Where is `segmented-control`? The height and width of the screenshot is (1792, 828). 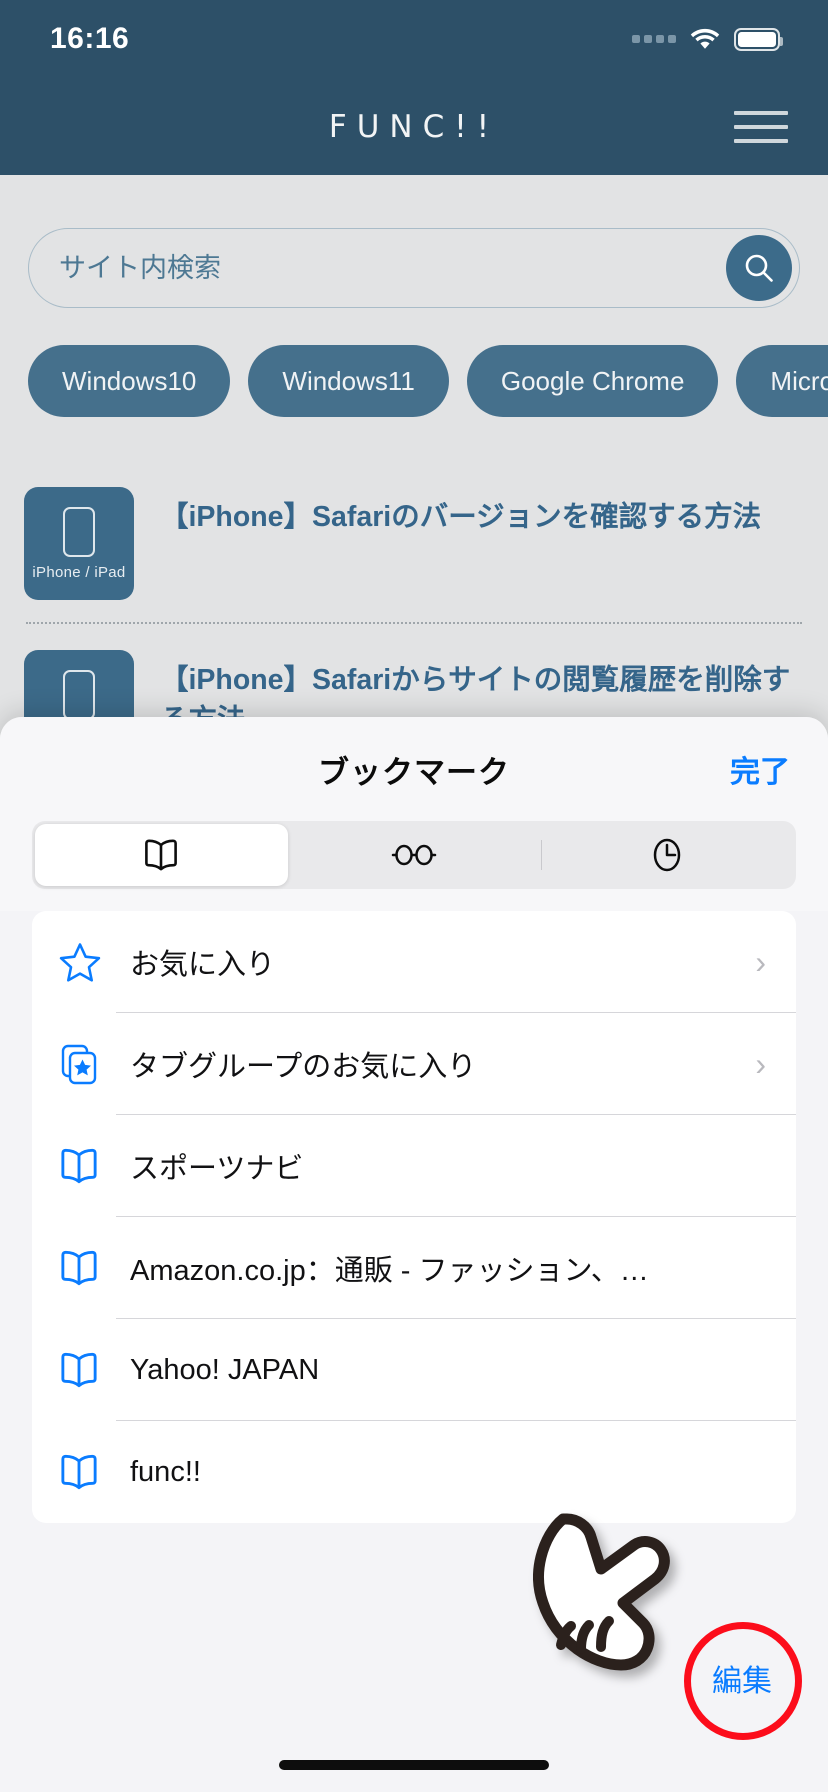 segmented-control is located at coordinates (414, 855).